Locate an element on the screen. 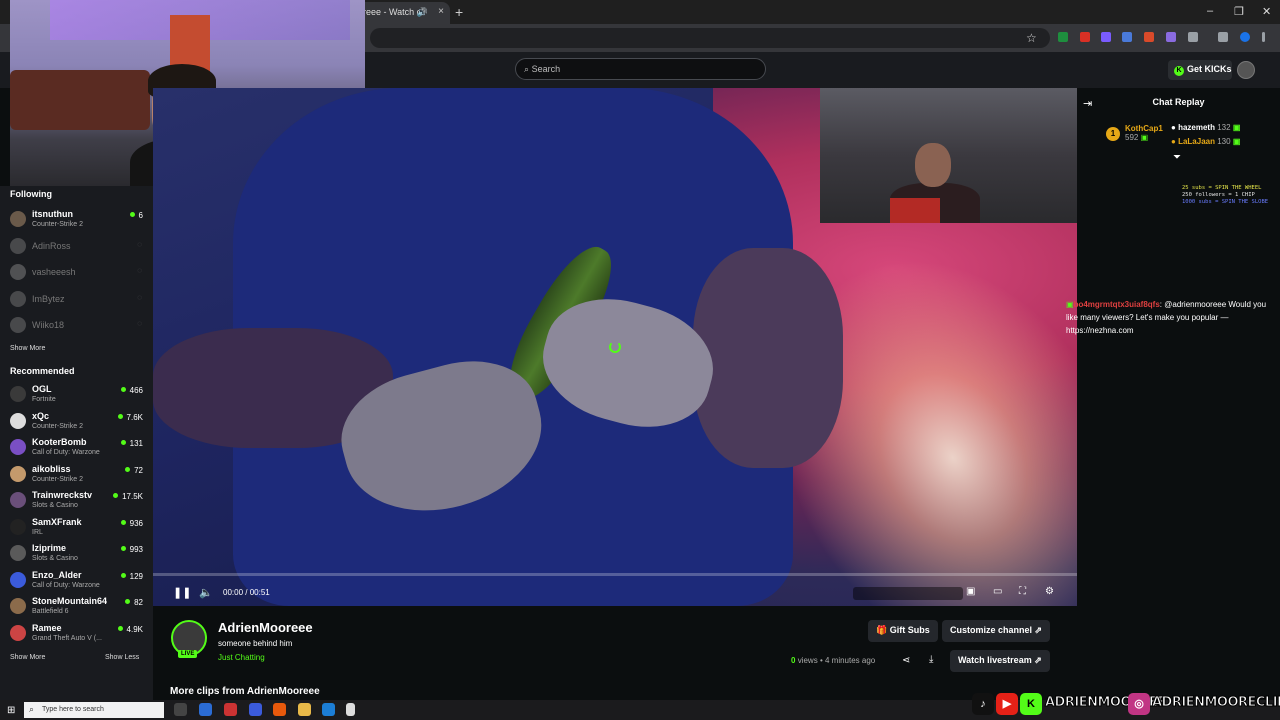  sidebar-channel: OGL Fortnite 466 is located at coordinates (80, 396).